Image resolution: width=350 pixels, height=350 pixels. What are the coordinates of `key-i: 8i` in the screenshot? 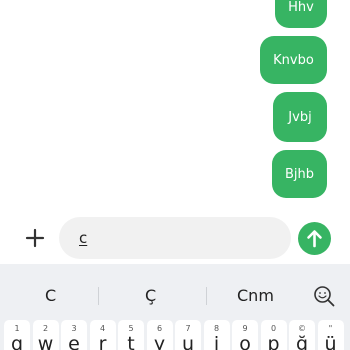 It's located at (216, 335).